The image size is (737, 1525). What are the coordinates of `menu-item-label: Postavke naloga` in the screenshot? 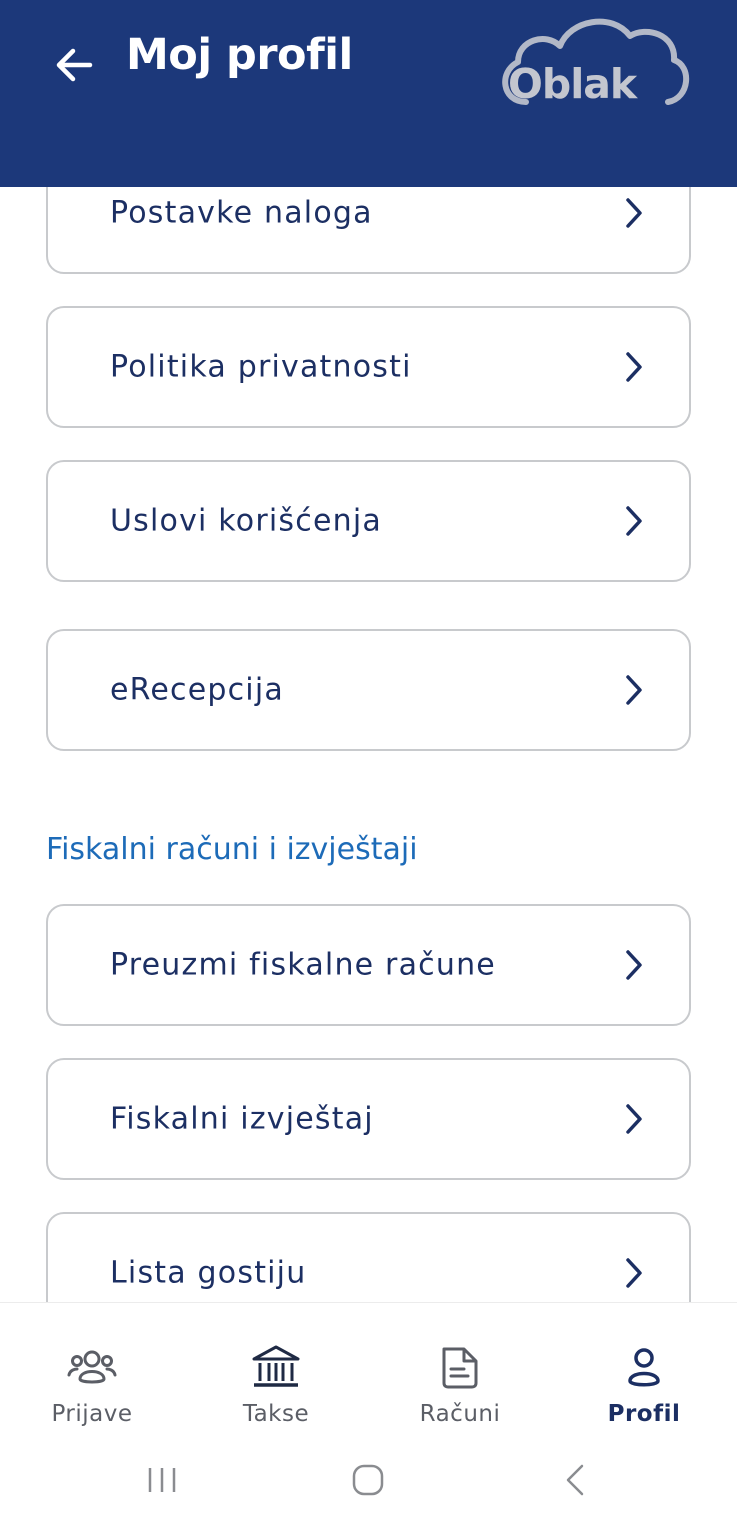 It's located at (241, 213).